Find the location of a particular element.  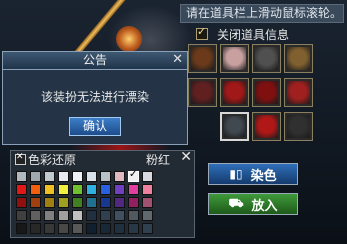

close-item-info-toggle: 关闭道具信息 is located at coordinates (243, 33).